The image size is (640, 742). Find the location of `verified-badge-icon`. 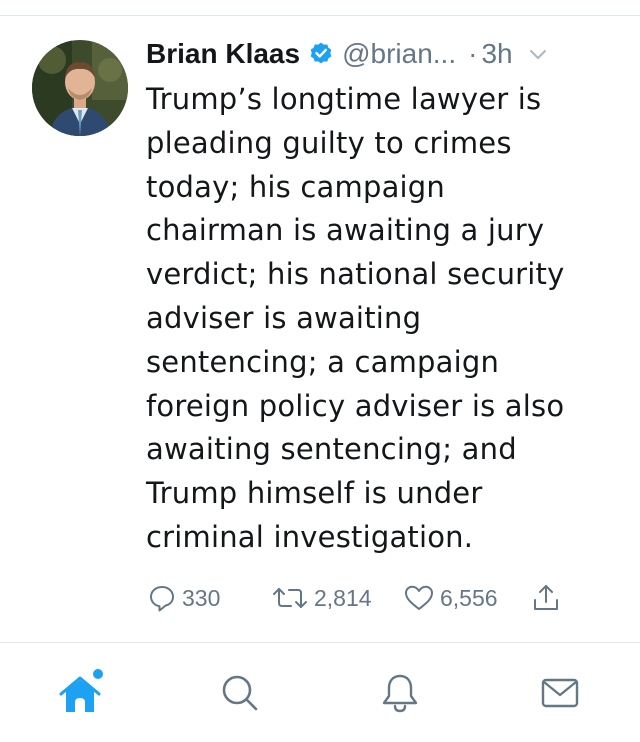

verified-badge-icon is located at coordinates (321, 54).